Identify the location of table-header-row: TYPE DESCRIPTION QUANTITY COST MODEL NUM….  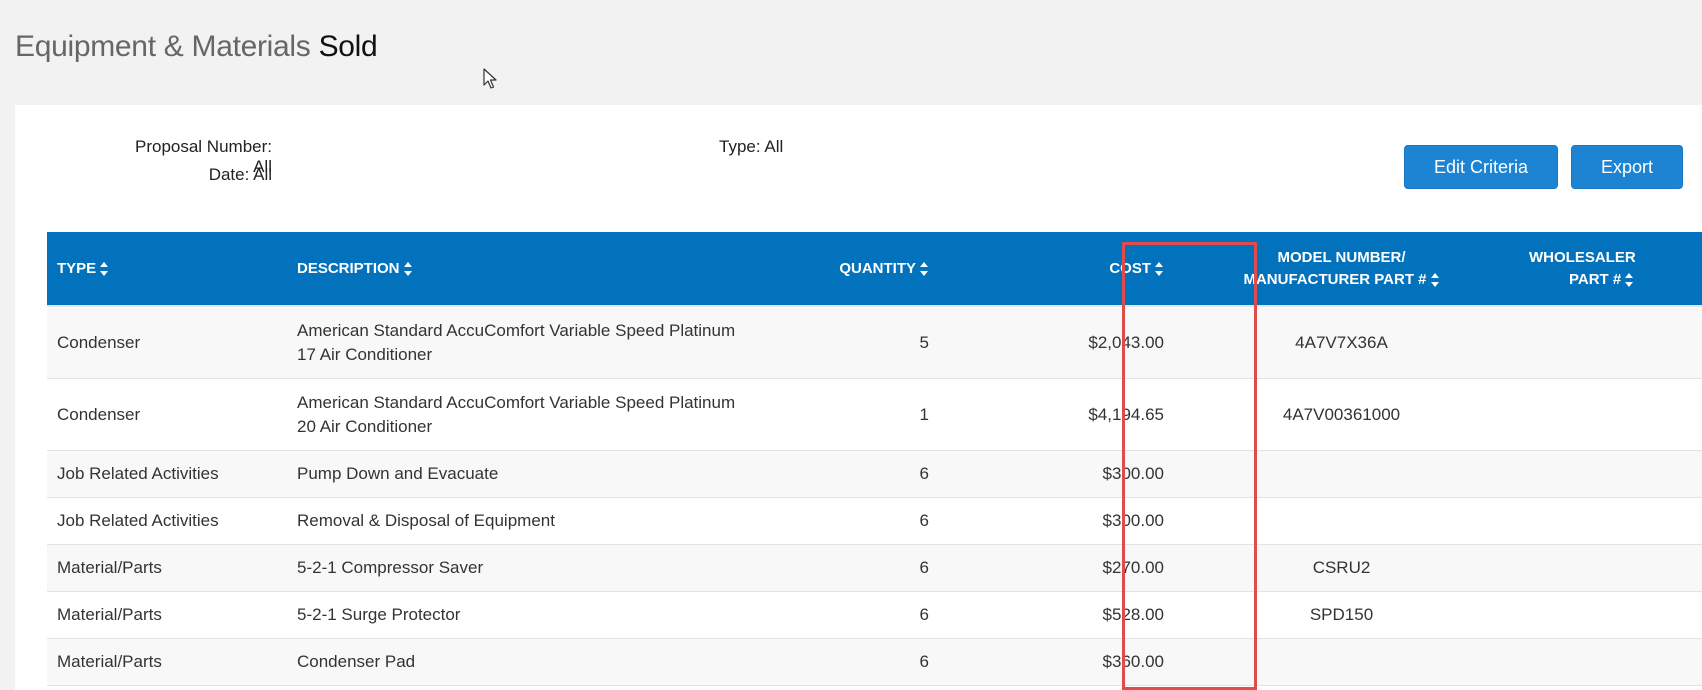
(874, 269).